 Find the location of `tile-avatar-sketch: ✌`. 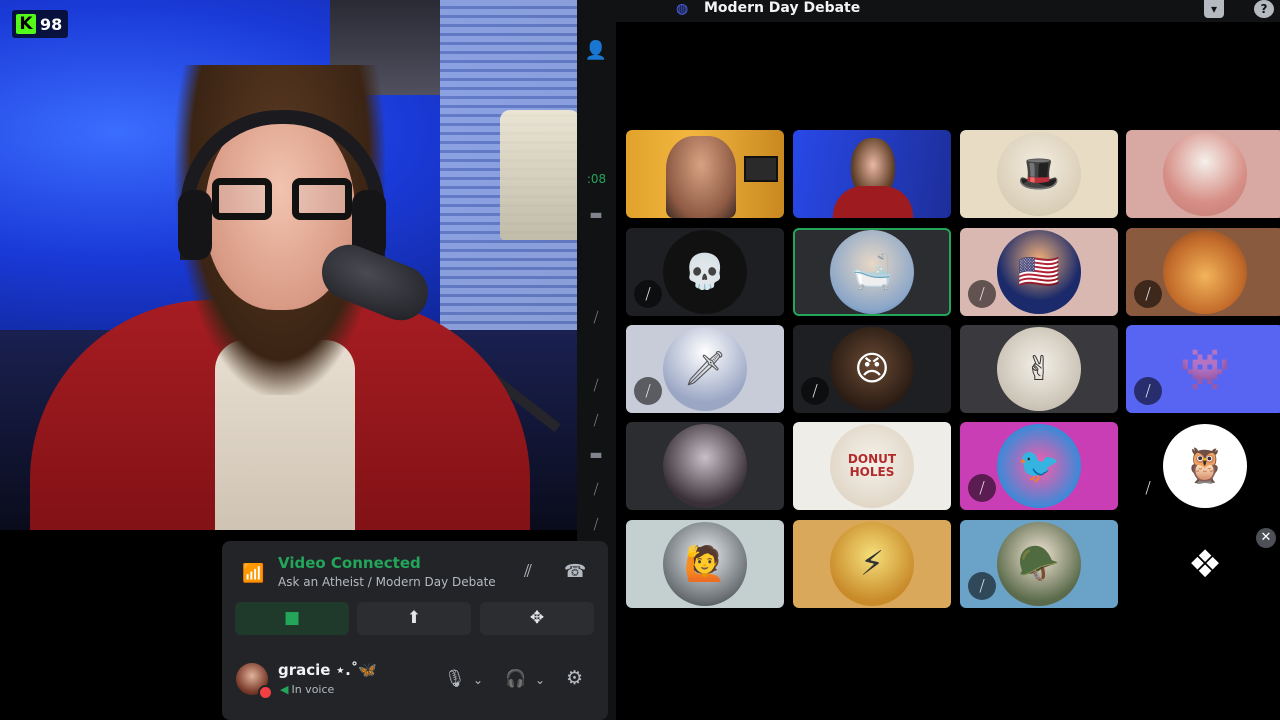

tile-avatar-sketch: ✌ is located at coordinates (1039, 369).